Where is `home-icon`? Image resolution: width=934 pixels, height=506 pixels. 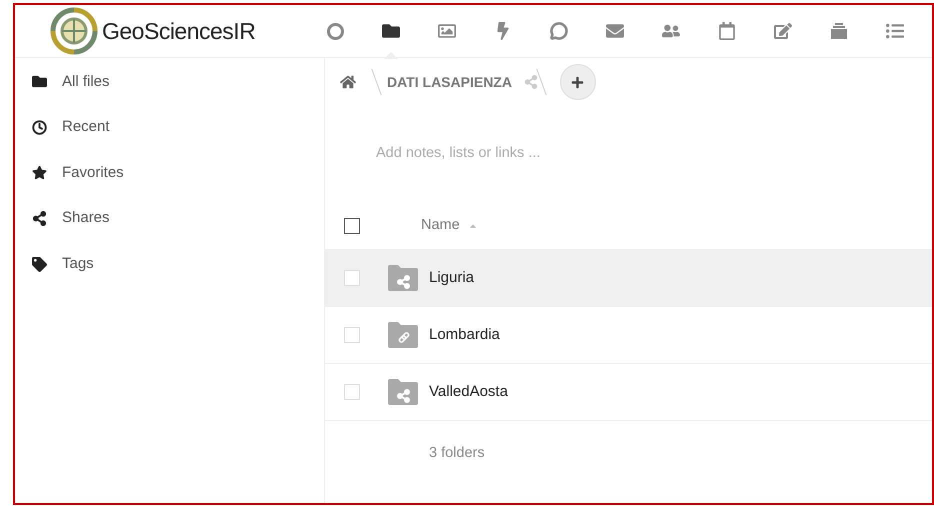 home-icon is located at coordinates (348, 82).